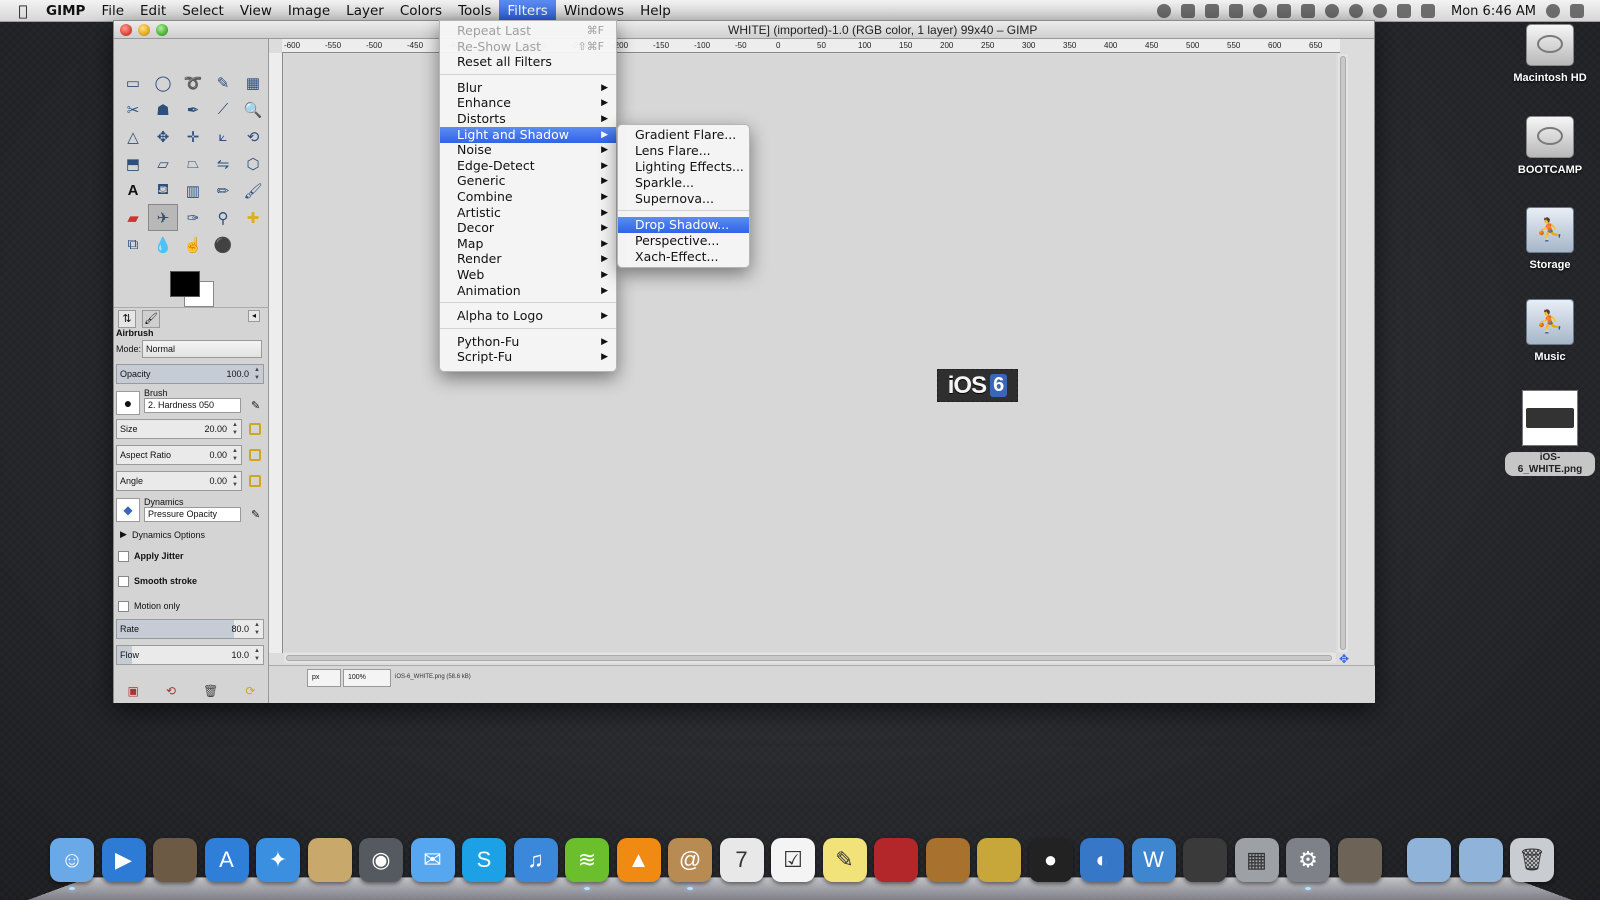  Describe the element at coordinates (223, 217) in the screenshot. I see `clone-tool-icon: ⚲` at that location.